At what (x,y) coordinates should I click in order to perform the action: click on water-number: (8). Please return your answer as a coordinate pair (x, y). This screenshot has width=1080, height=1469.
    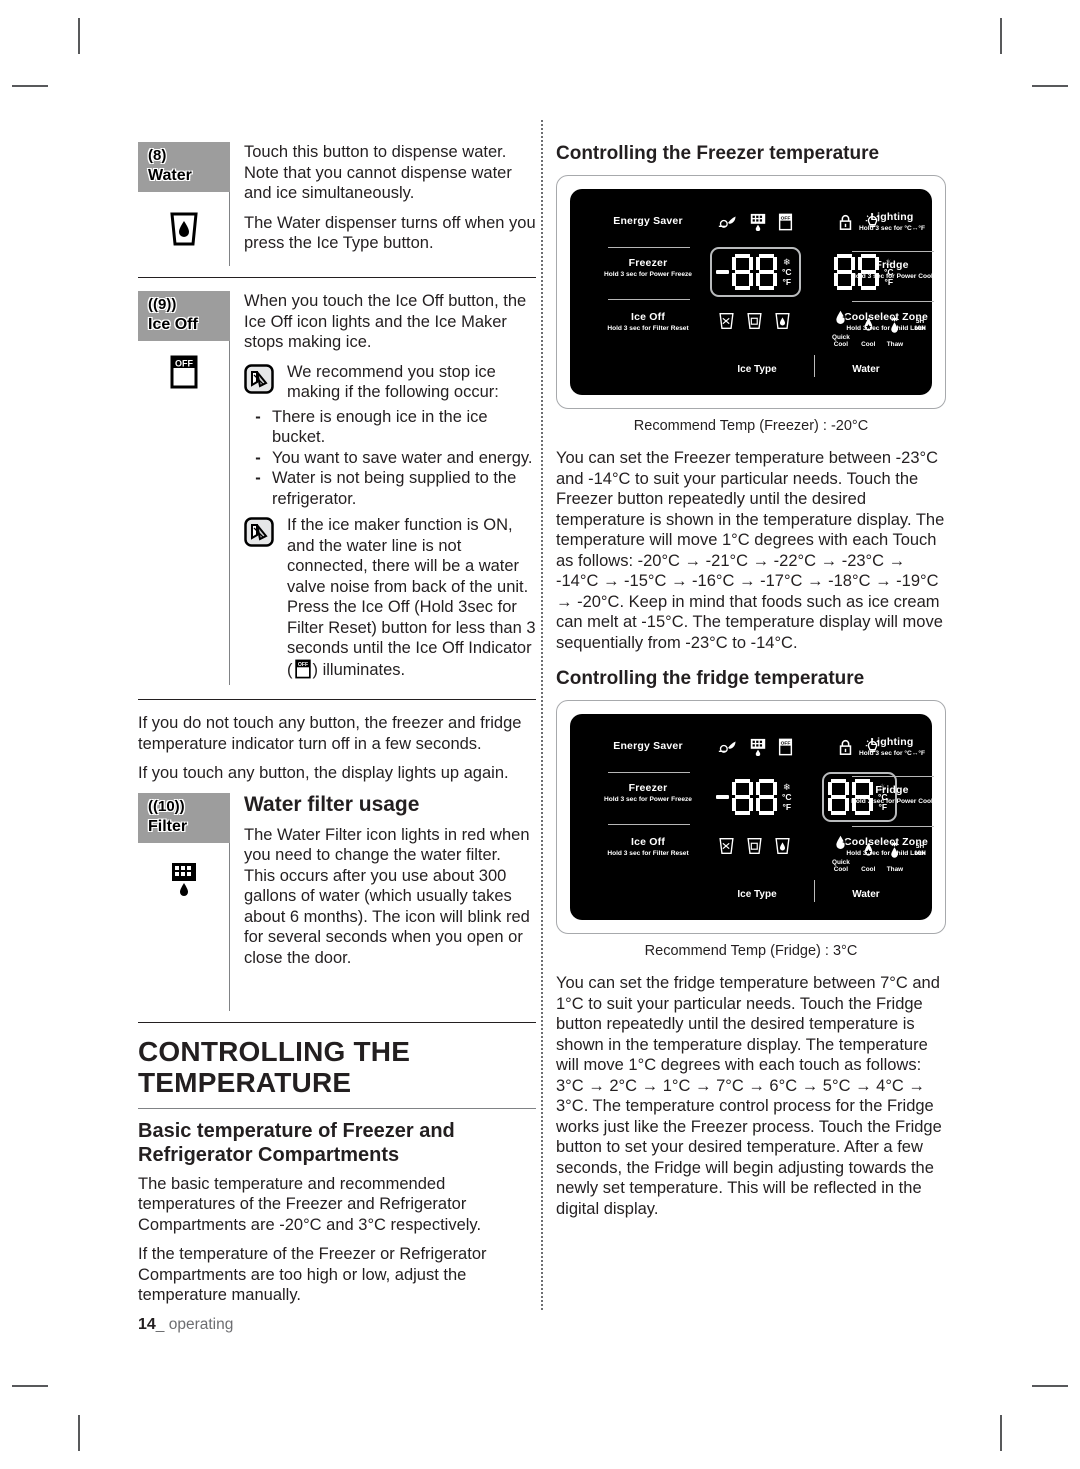
    Looking at the image, I should click on (157, 155).